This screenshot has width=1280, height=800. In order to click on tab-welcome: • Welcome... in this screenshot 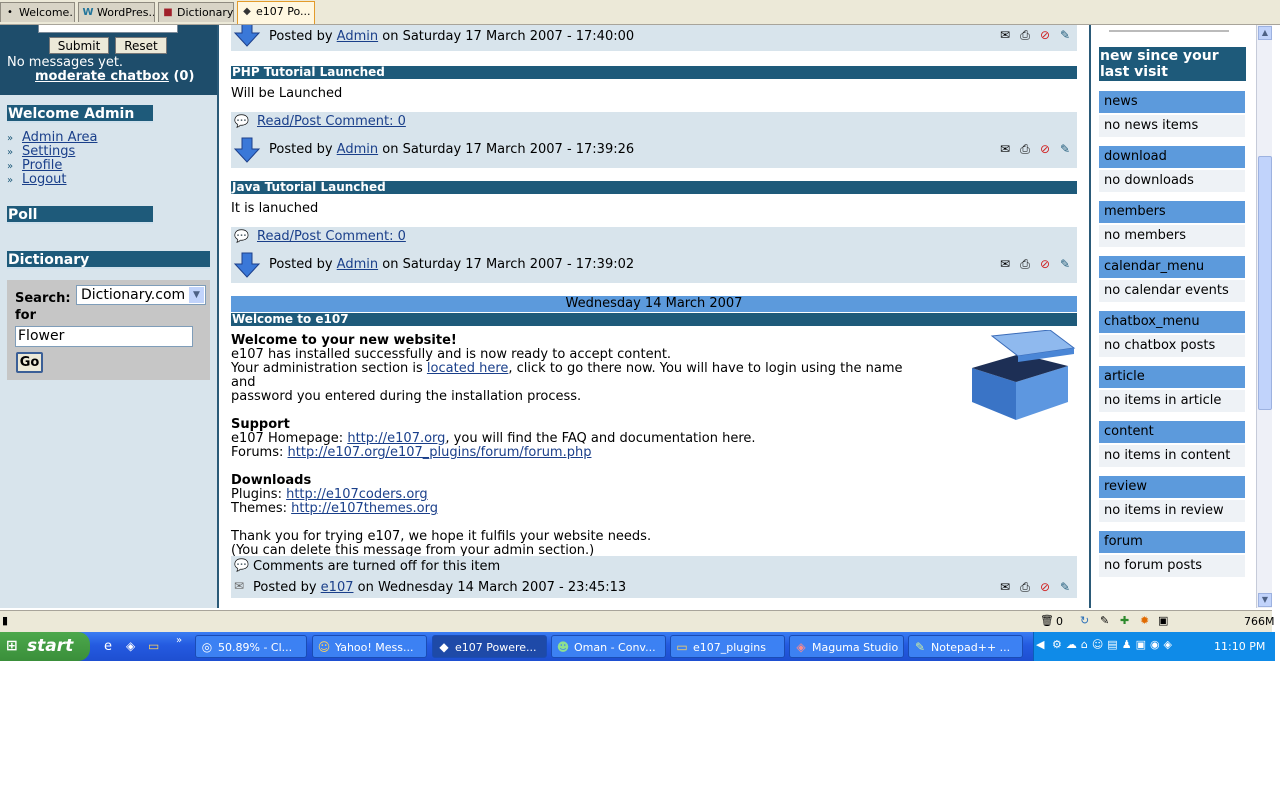, I will do `click(37, 12)`.